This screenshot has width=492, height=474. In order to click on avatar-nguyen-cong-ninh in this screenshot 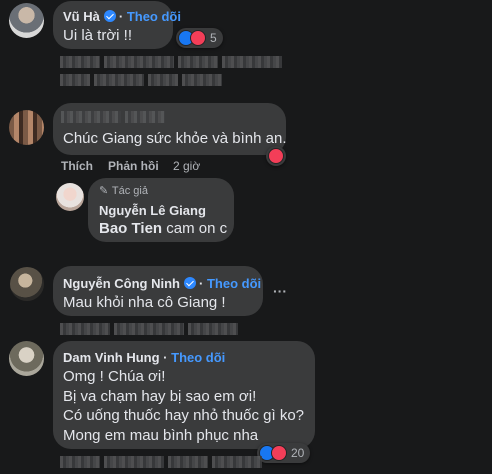, I will do `click(27, 284)`.